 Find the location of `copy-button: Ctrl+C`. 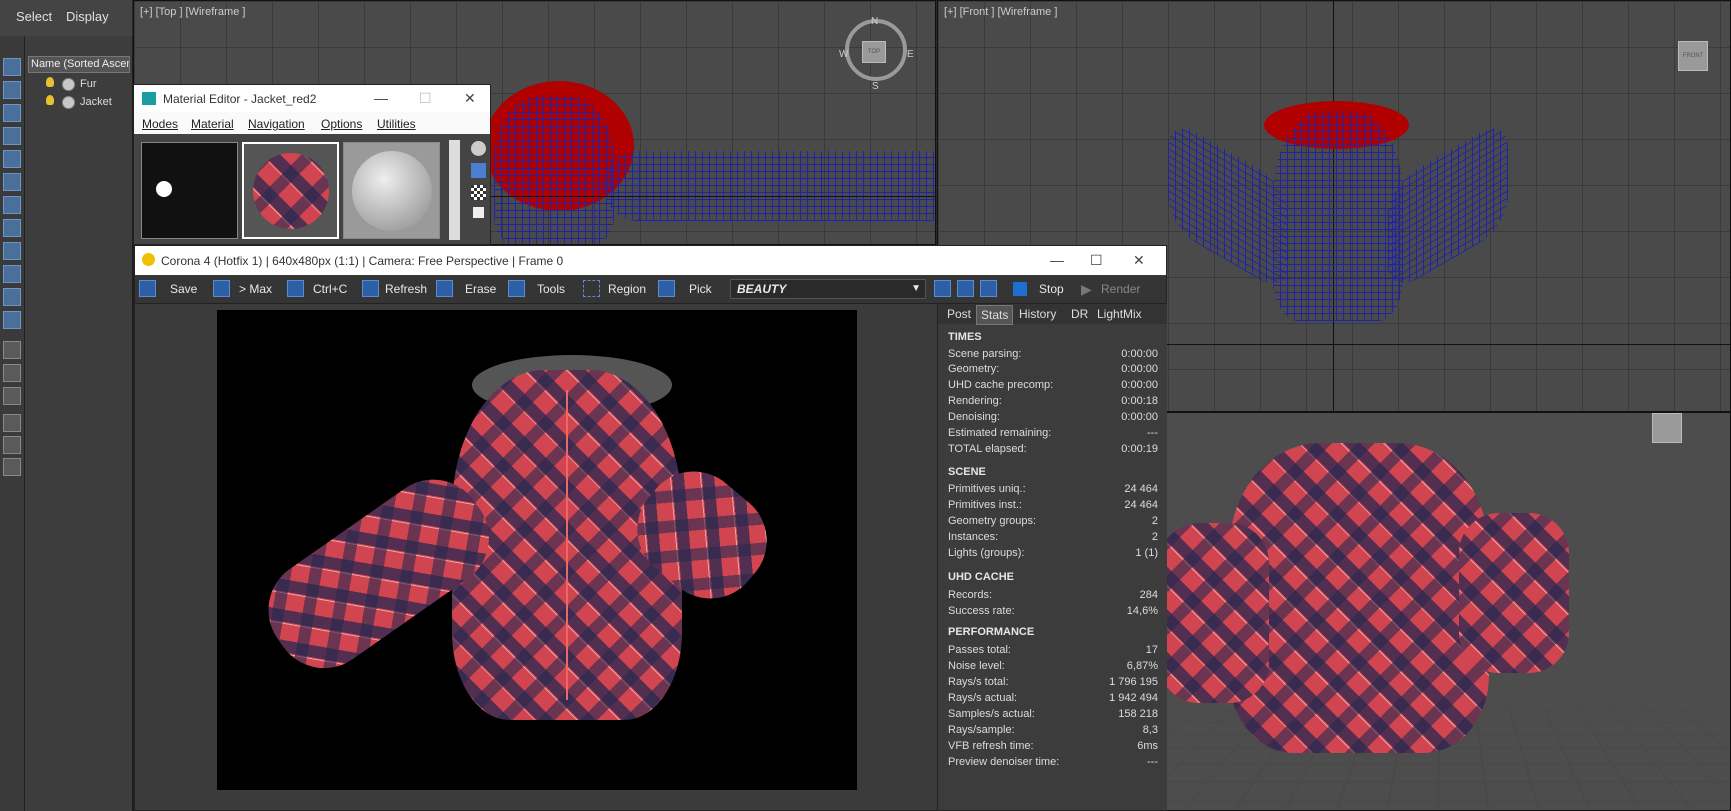

copy-button: Ctrl+C is located at coordinates (330, 289).